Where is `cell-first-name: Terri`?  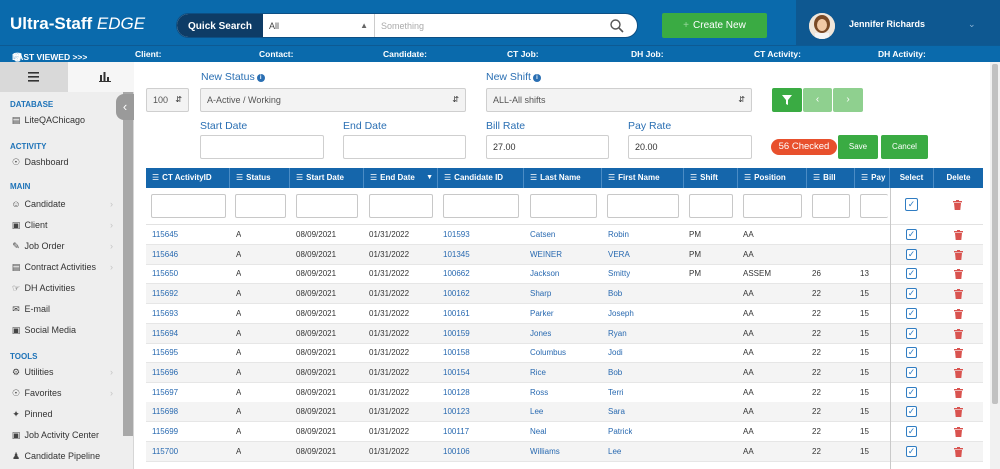
cell-first-name: Terri is located at coordinates (616, 393).